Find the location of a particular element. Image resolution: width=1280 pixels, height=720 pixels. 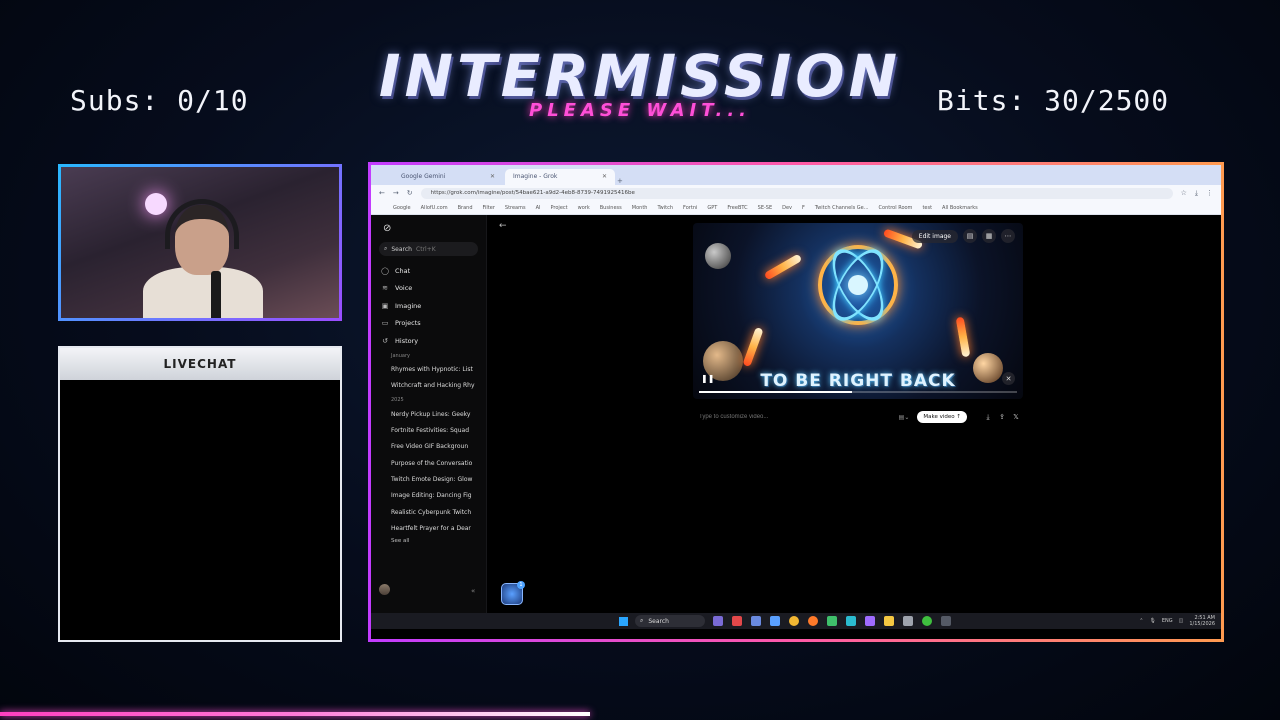

bookmark-item: AllofU.com is located at coordinates (434, 208).